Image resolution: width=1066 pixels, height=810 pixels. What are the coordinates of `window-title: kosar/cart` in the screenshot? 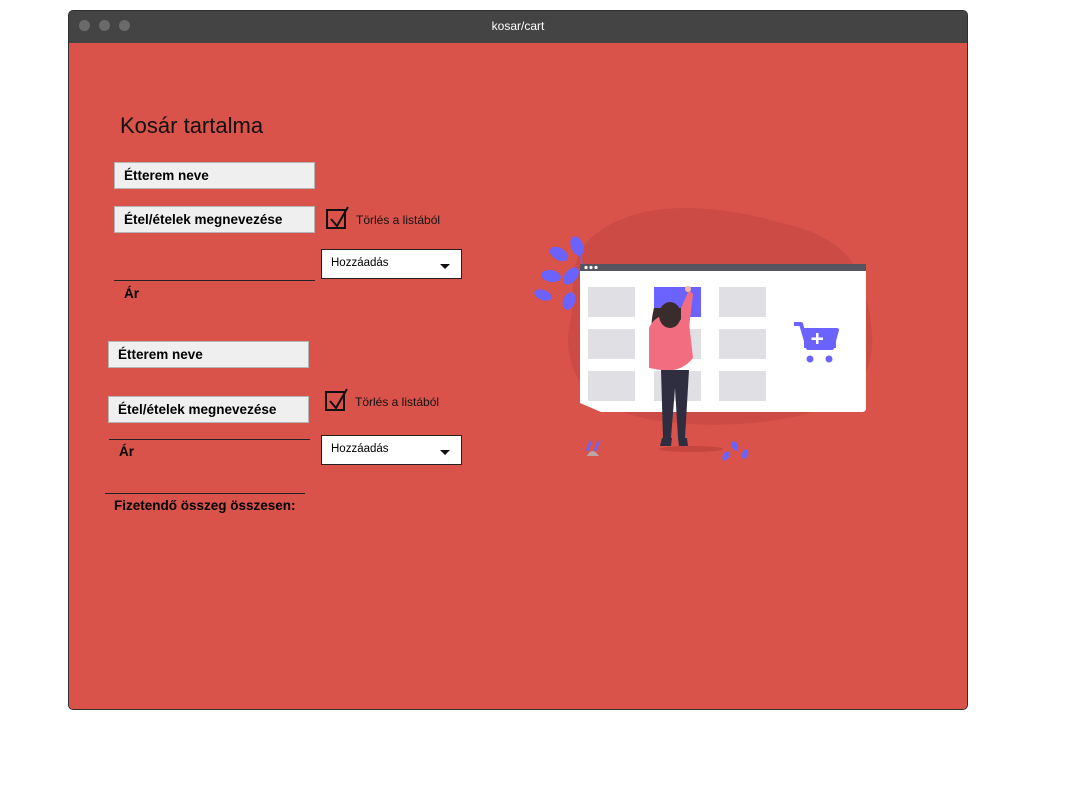 It's located at (518, 26).